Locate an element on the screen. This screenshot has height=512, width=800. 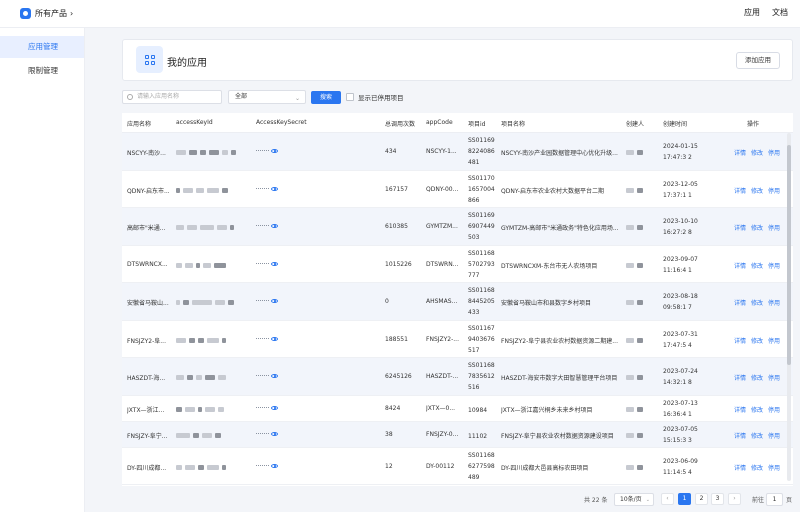
goto-page-input: 1 is located at coordinates (774, 499).